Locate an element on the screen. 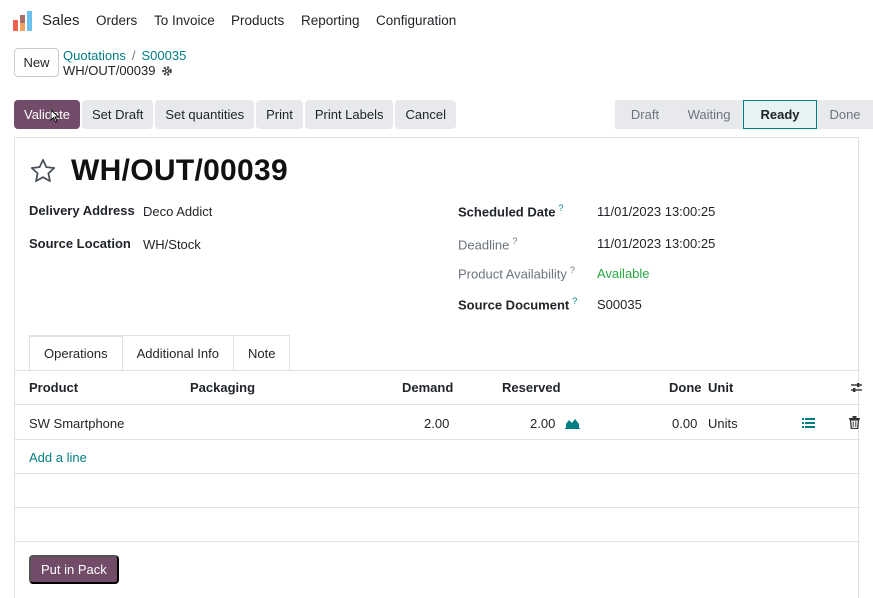  tabs-divider is located at coordinates (437, 370).